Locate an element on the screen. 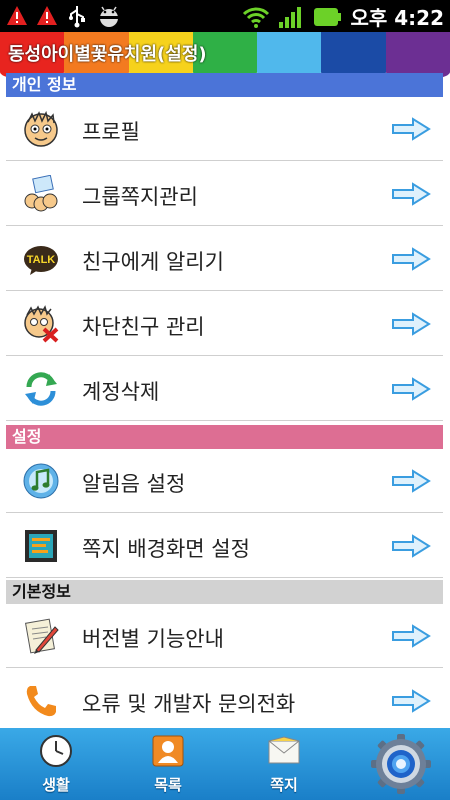 This screenshot has width=450, height=800. refresh-account-icon is located at coordinates (41, 389).